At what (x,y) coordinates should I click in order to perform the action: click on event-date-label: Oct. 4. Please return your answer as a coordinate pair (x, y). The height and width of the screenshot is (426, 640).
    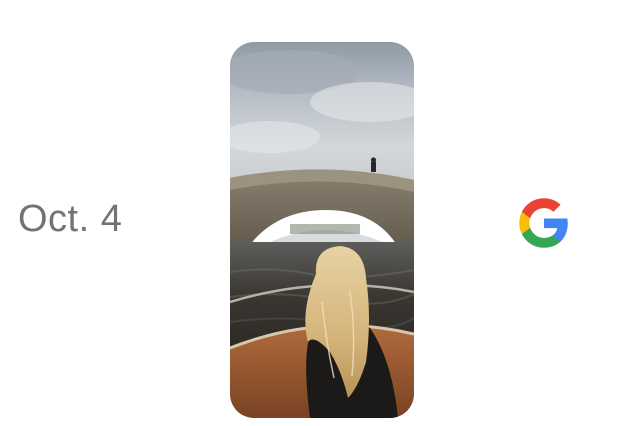
    Looking at the image, I should click on (70, 219).